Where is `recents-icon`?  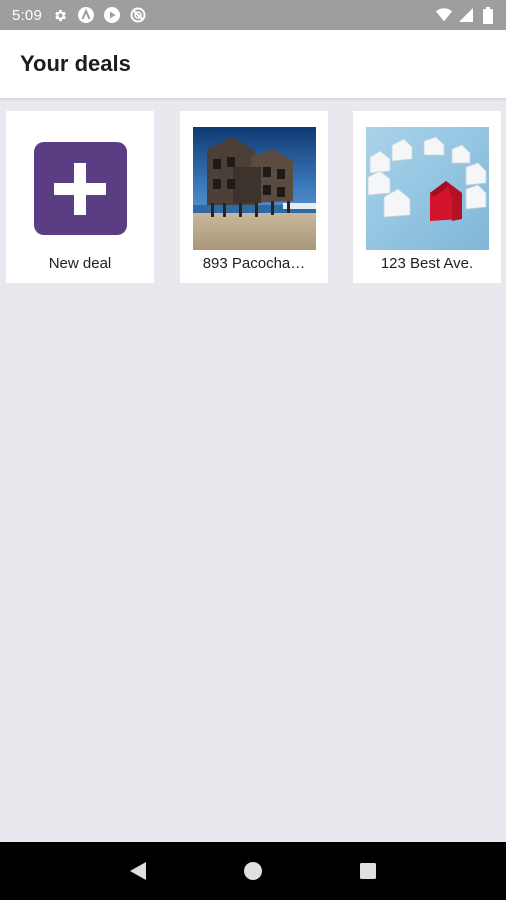
recents-icon is located at coordinates (368, 871).